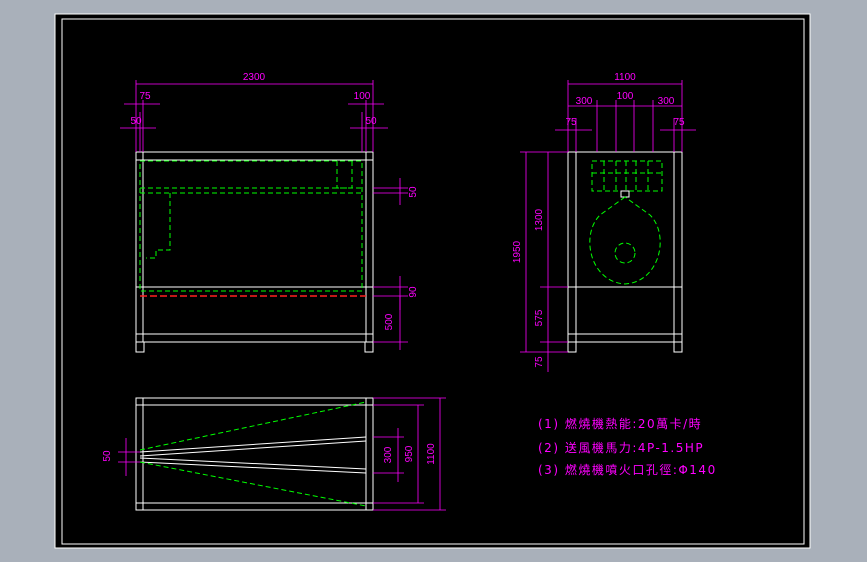 The width and height of the screenshot is (867, 562). Describe the element at coordinates (625, 77) in the screenshot. I see `side-width-dim: 1100` at that location.